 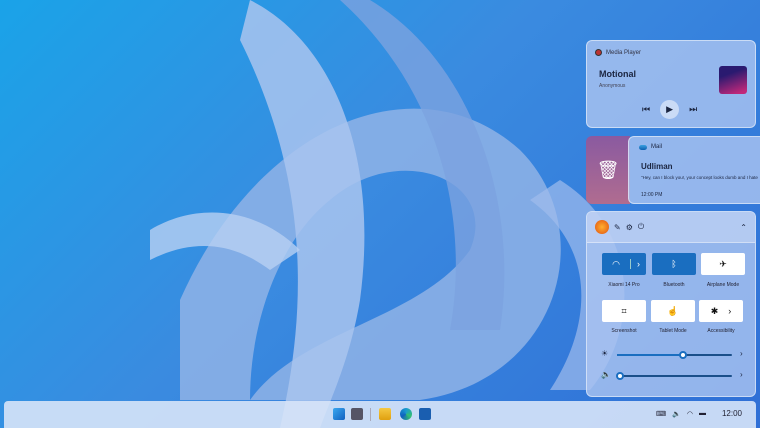 I want to click on tablet-mode-label: Tablet Mode, so click(x=673, y=331).